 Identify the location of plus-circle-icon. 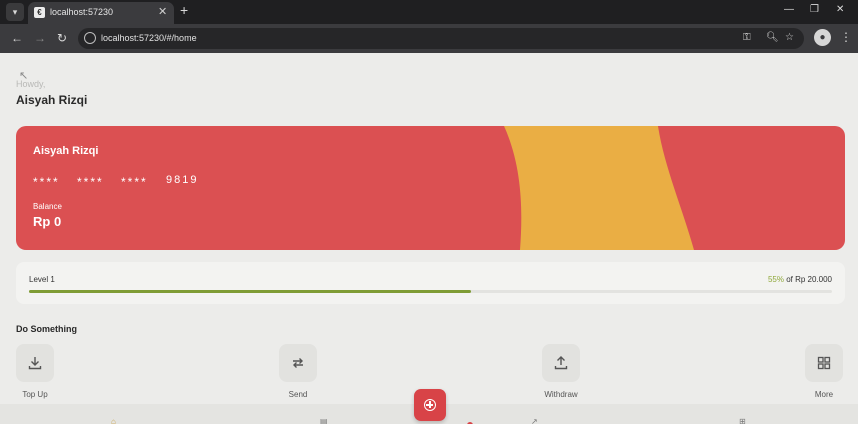
(430, 405).